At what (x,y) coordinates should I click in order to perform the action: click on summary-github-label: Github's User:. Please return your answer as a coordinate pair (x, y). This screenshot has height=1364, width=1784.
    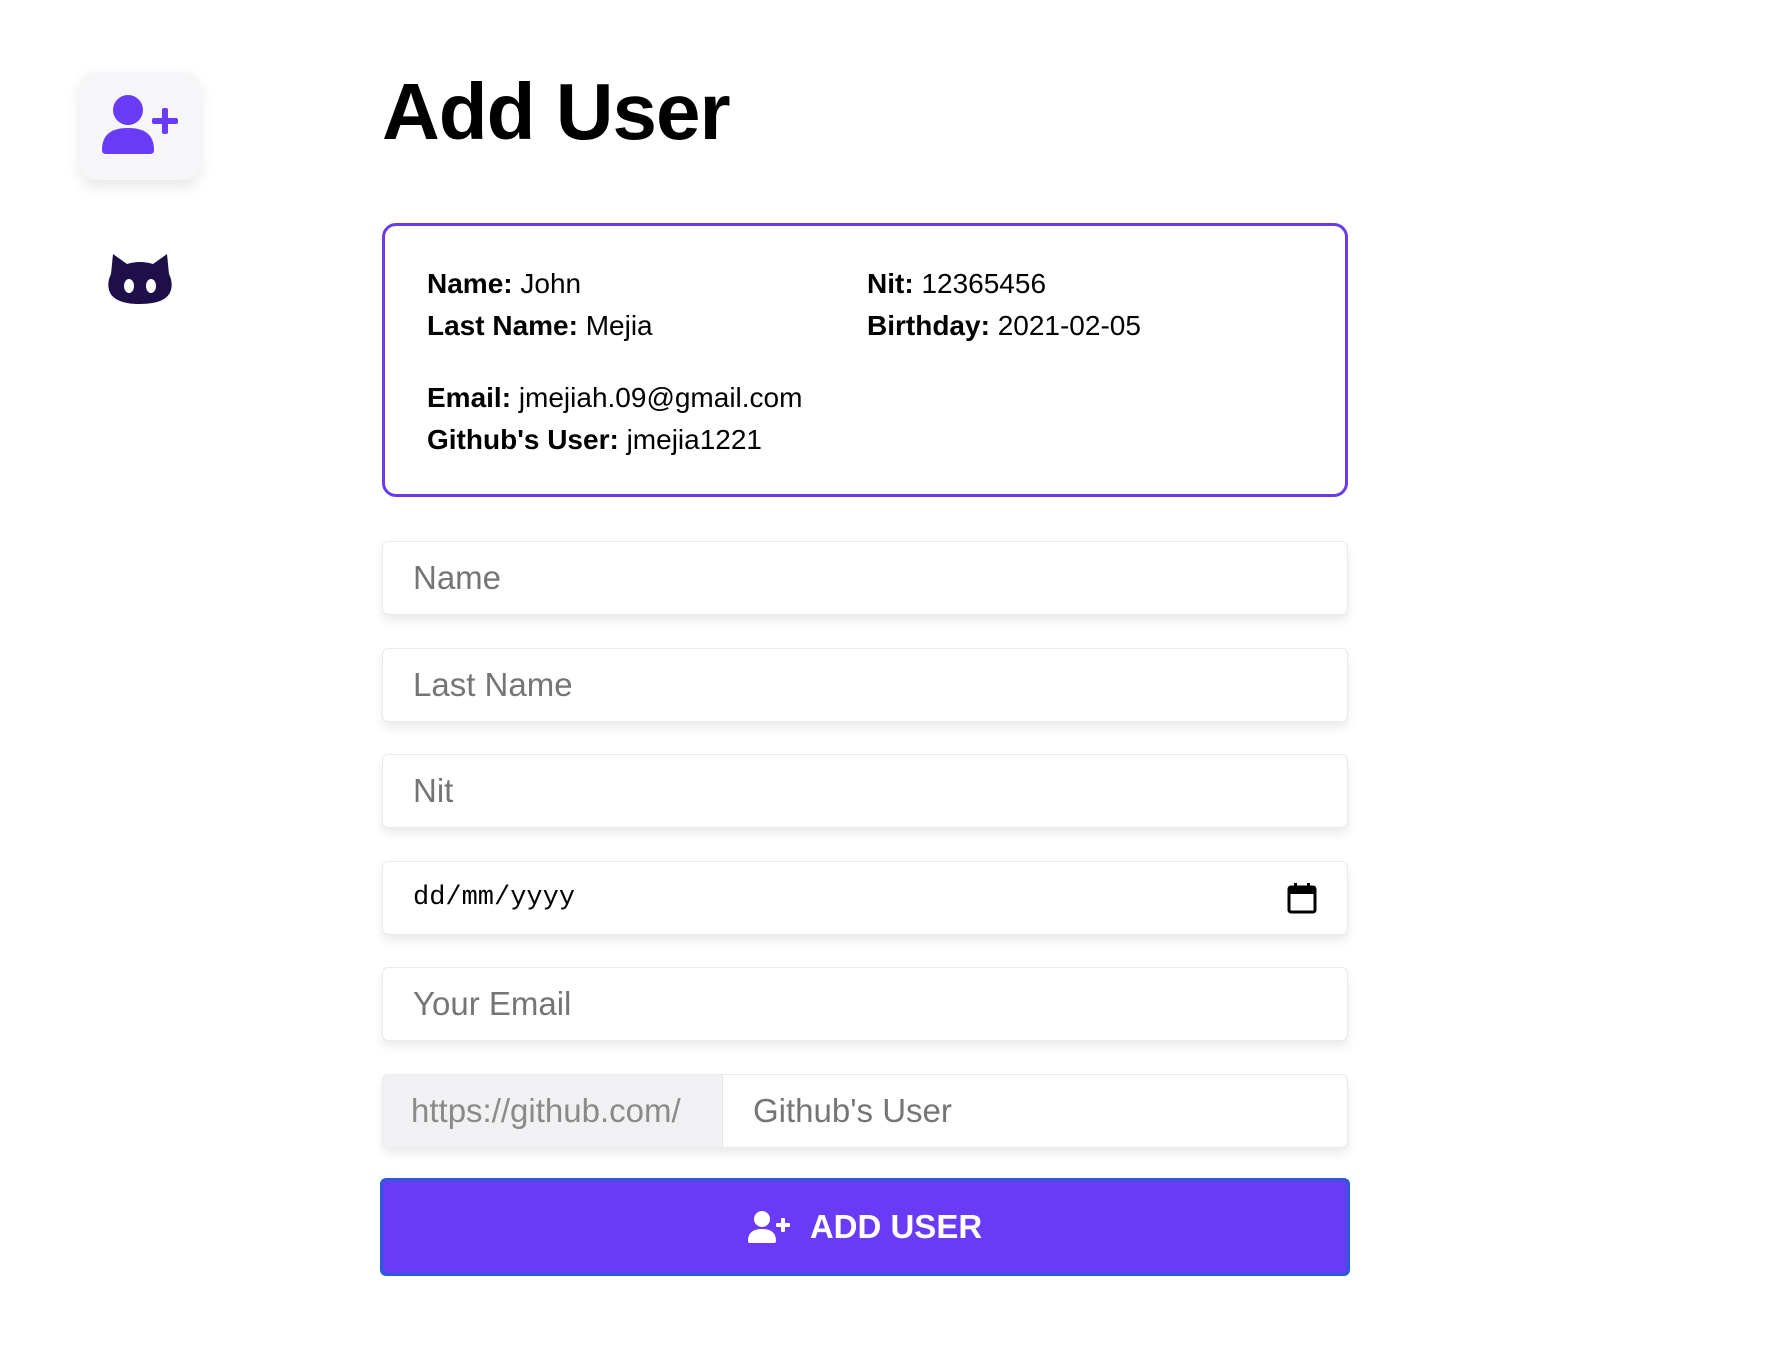
    Looking at the image, I should click on (523, 439).